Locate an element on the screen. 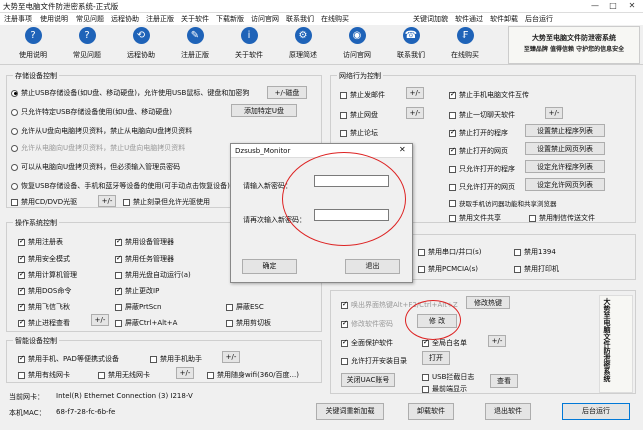 This screenshot has height=430, width=643. add-usb-button: 添加特定U盘 is located at coordinates (264, 110).